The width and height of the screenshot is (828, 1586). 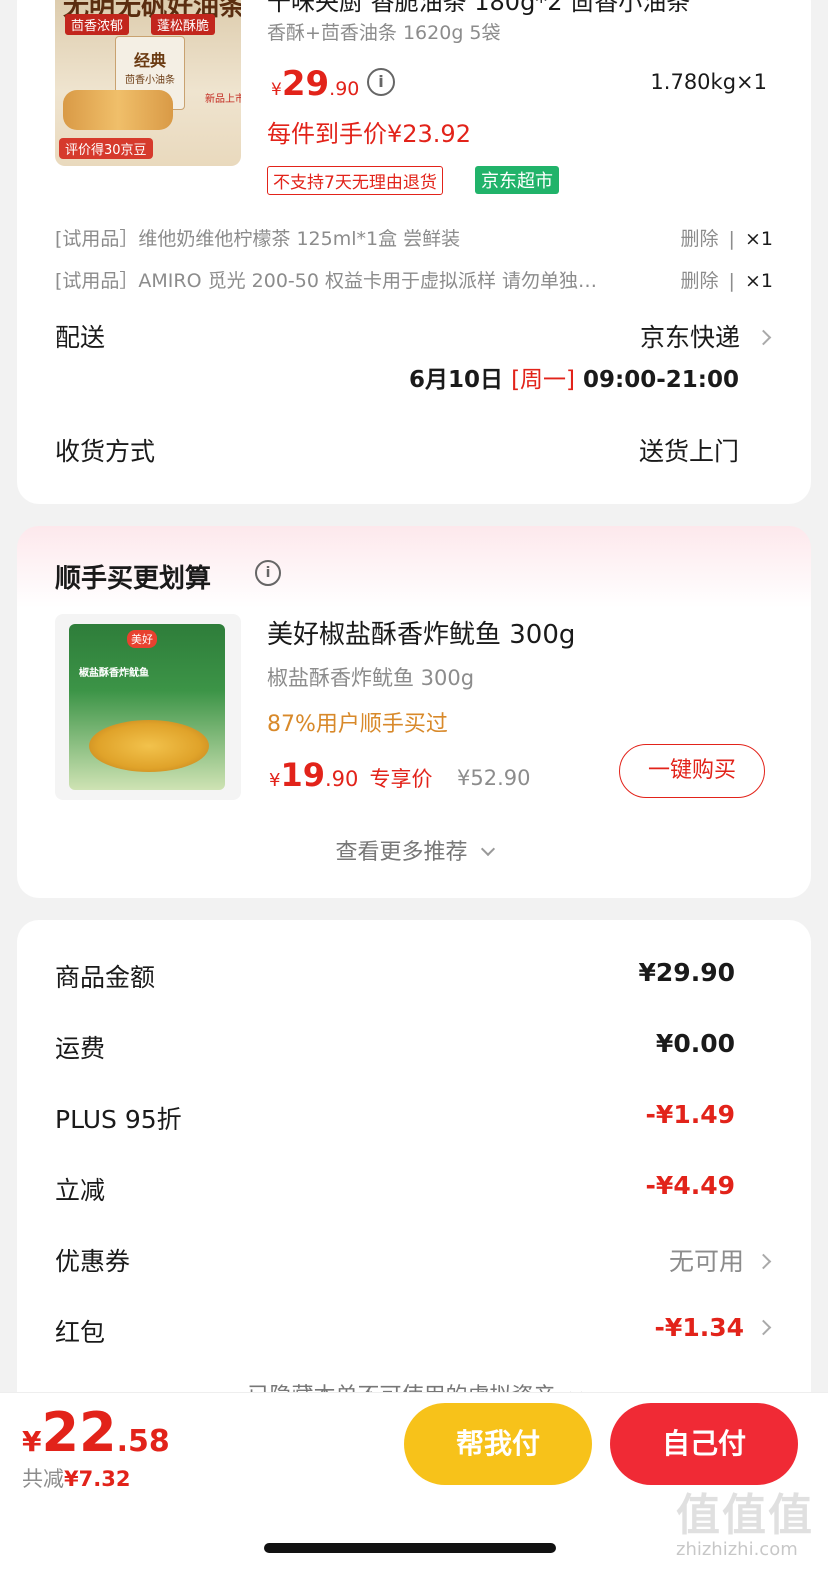 I want to click on summary-row-label: PLUS 95折, so click(x=118, y=1119).